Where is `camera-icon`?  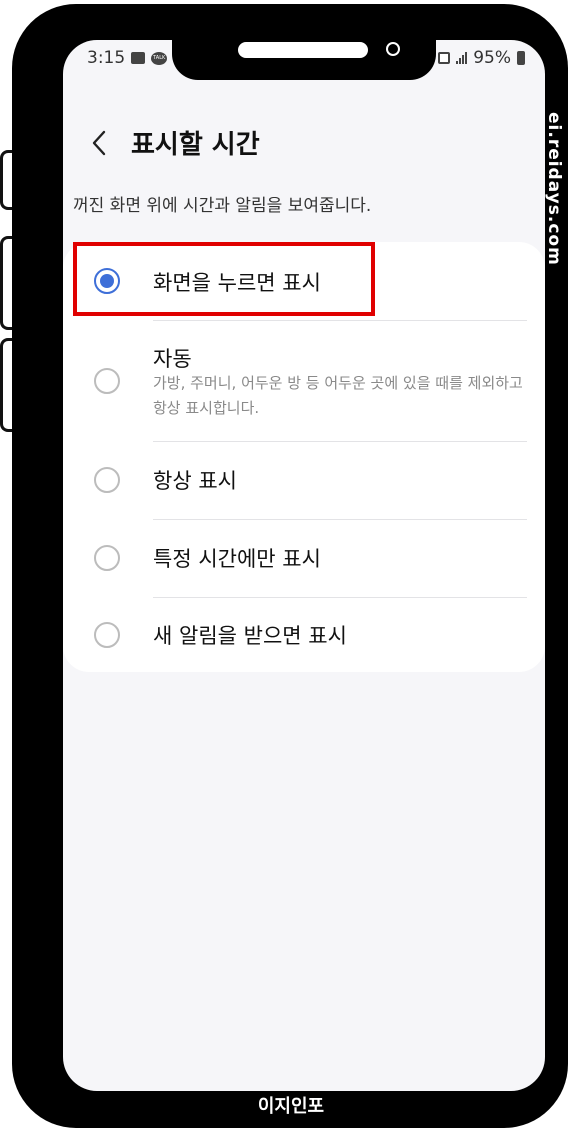
camera-icon is located at coordinates (393, 49).